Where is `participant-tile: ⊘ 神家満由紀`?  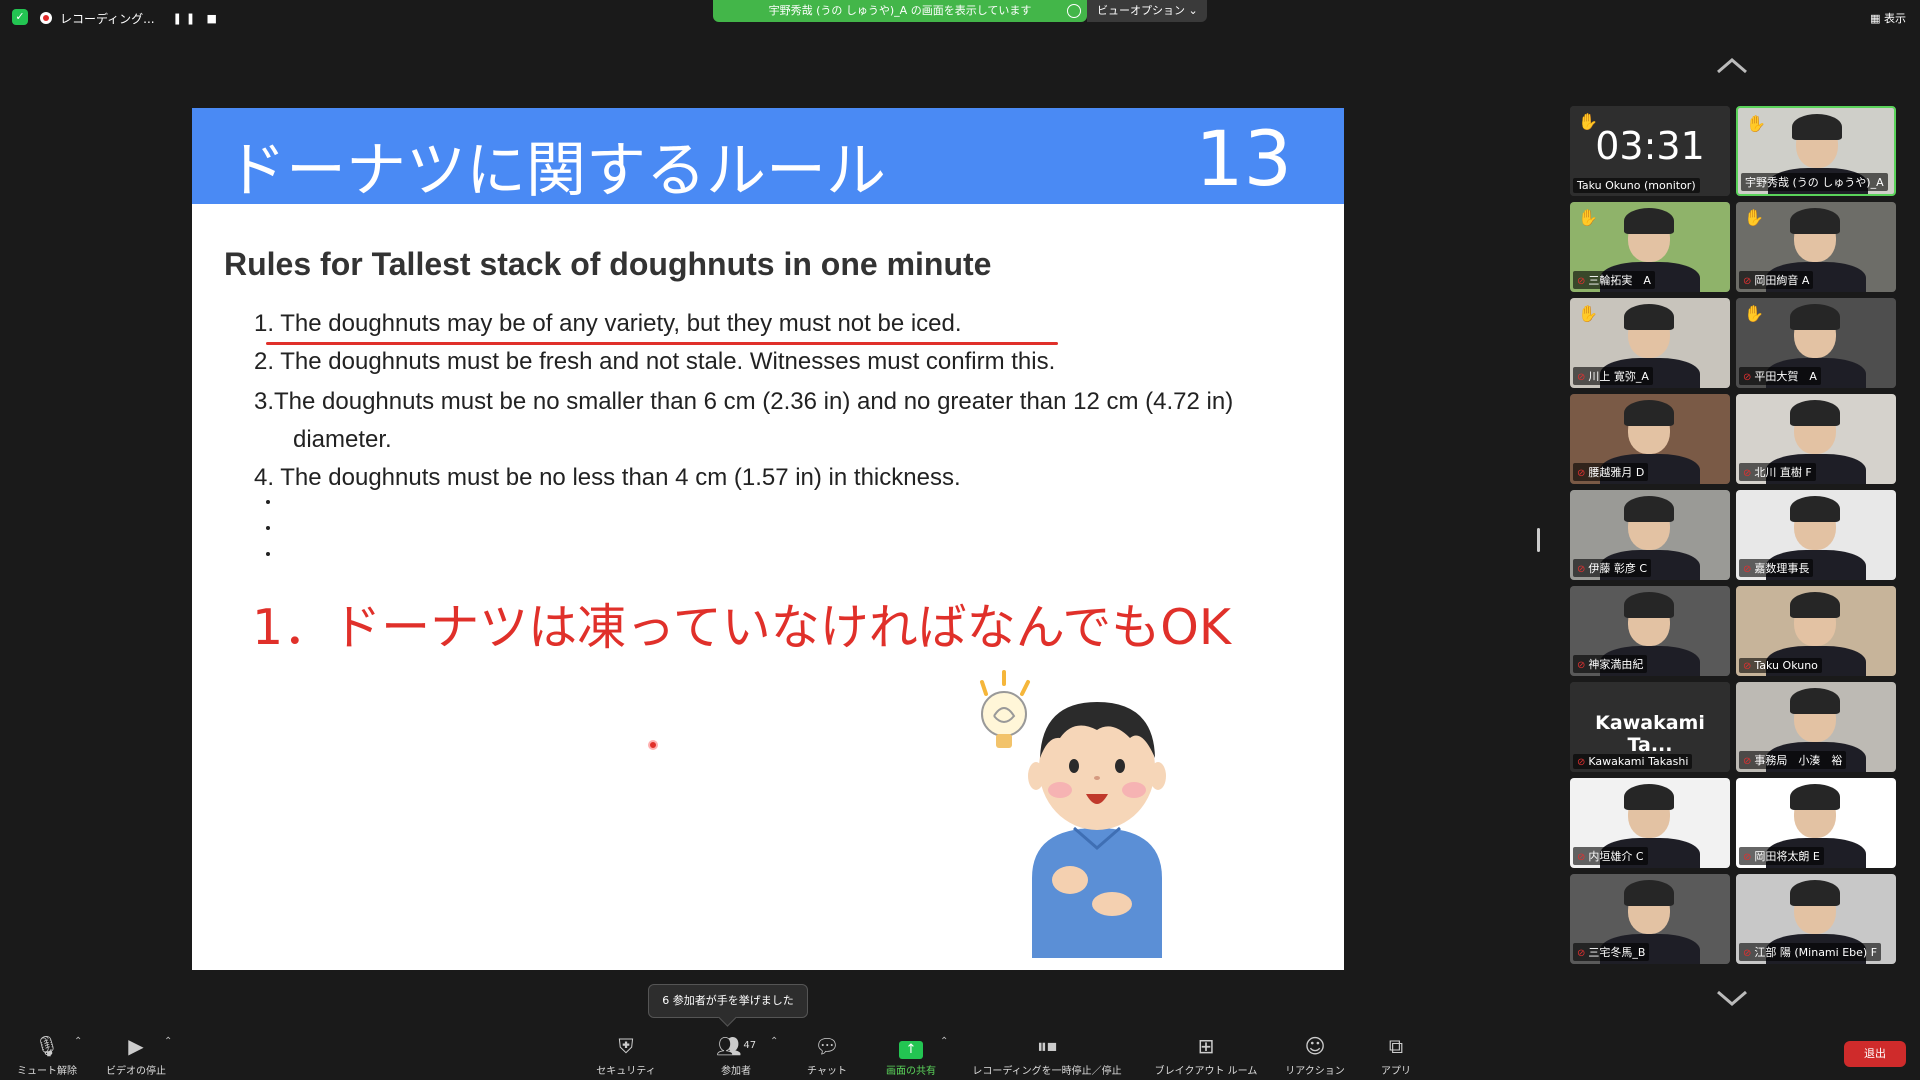
participant-tile: ⊘ 神家満由紀 is located at coordinates (1650, 631).